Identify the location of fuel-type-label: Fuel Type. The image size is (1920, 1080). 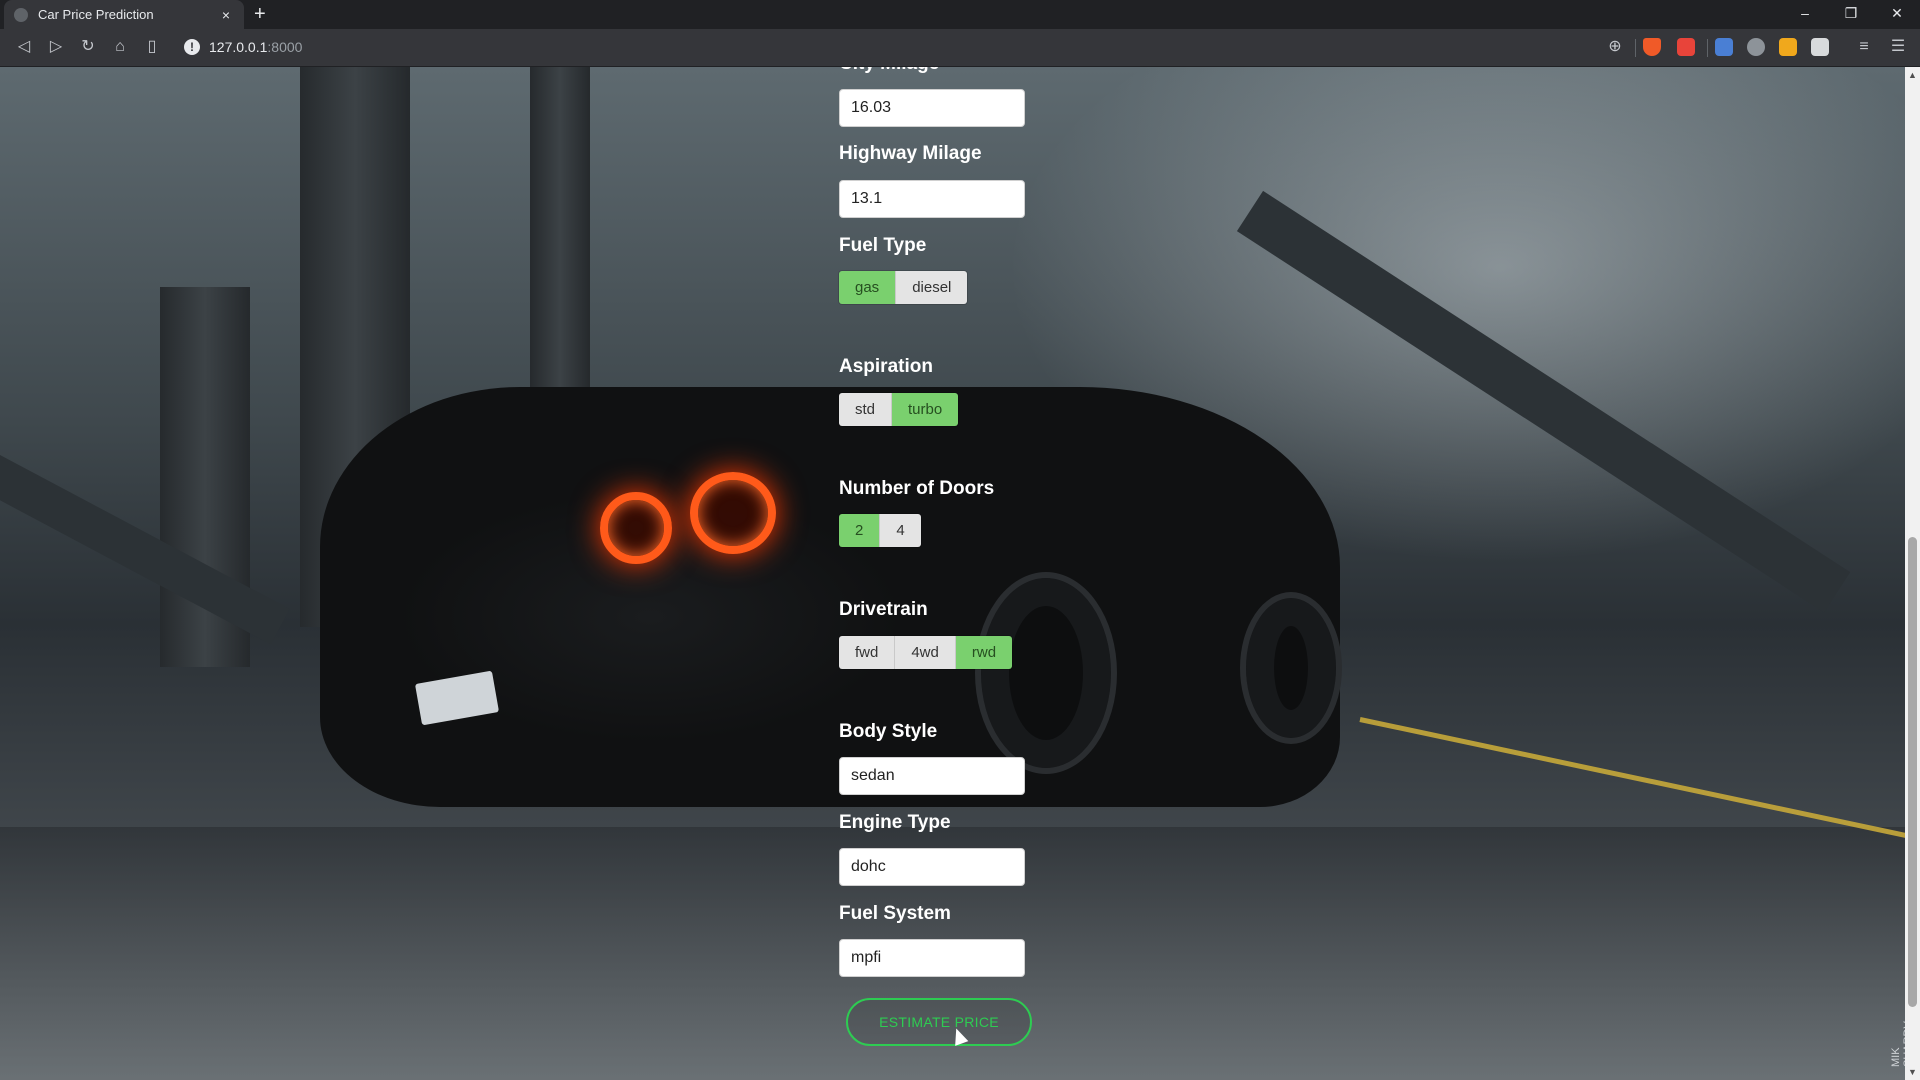
(883, 245).